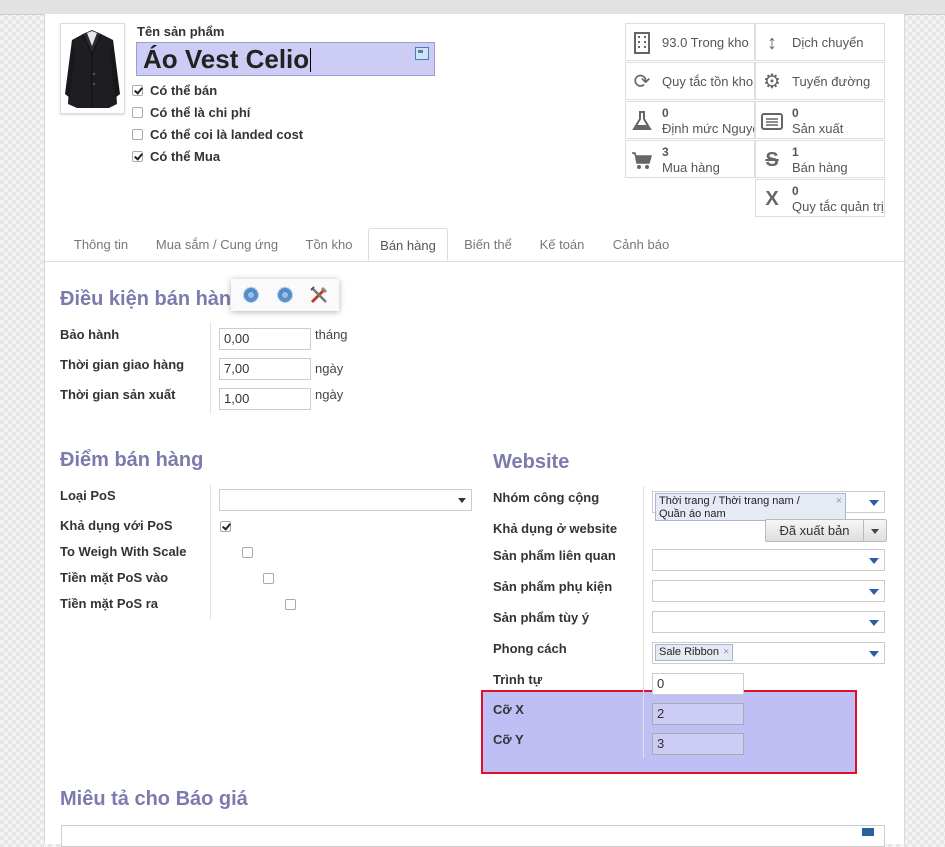  I want to click on manufacturing-lead-time-input: 1,00, so click(265, 399).